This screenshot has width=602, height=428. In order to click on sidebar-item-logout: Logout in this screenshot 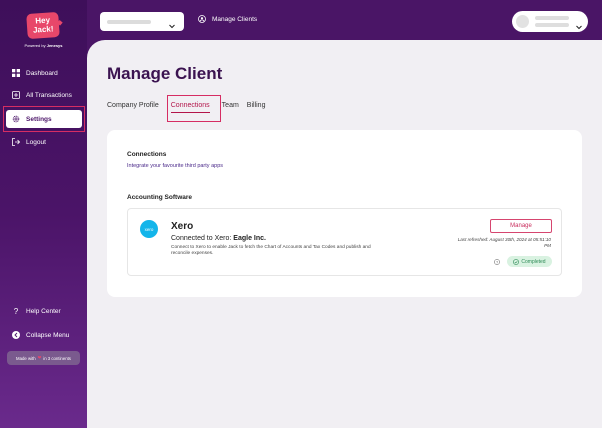, I will do `click(44, 142)`.